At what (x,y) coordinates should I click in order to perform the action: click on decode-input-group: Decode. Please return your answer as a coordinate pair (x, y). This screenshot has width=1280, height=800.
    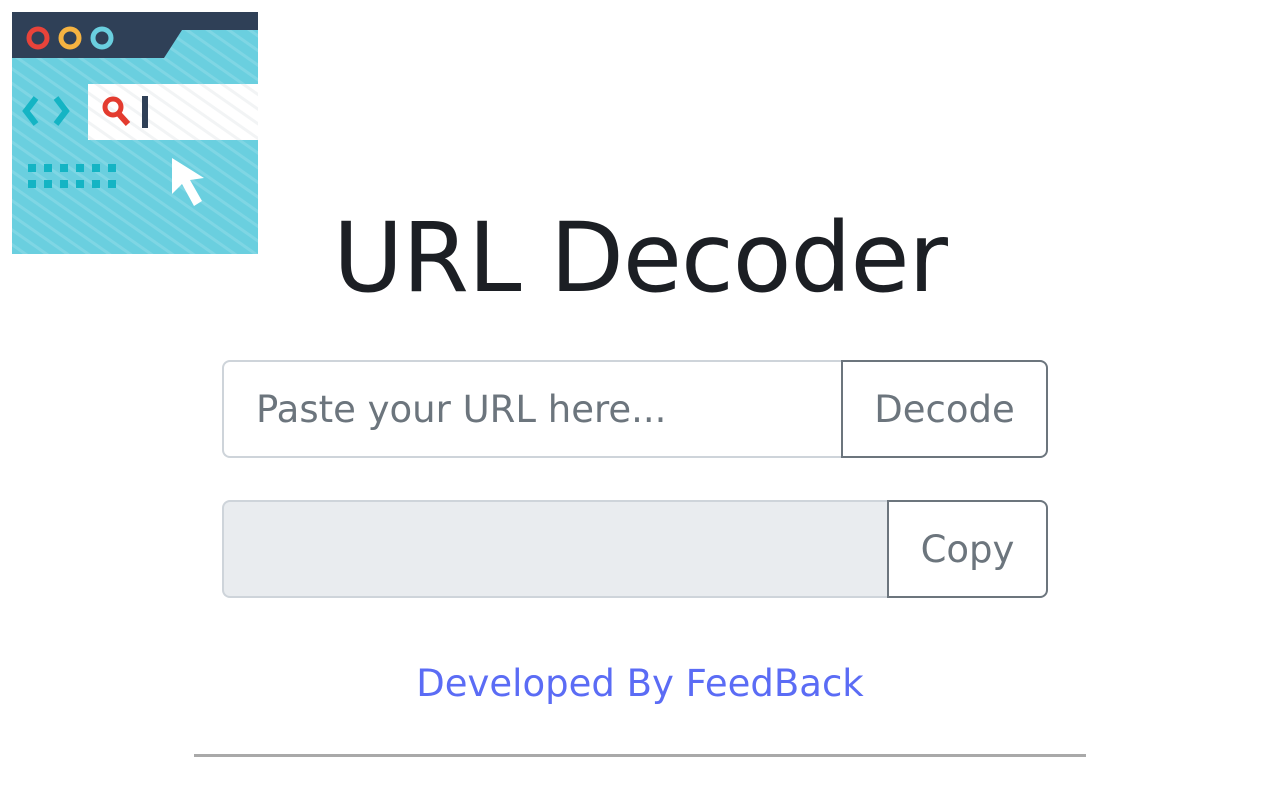
    Looking at the image, I should click on (635, 409).